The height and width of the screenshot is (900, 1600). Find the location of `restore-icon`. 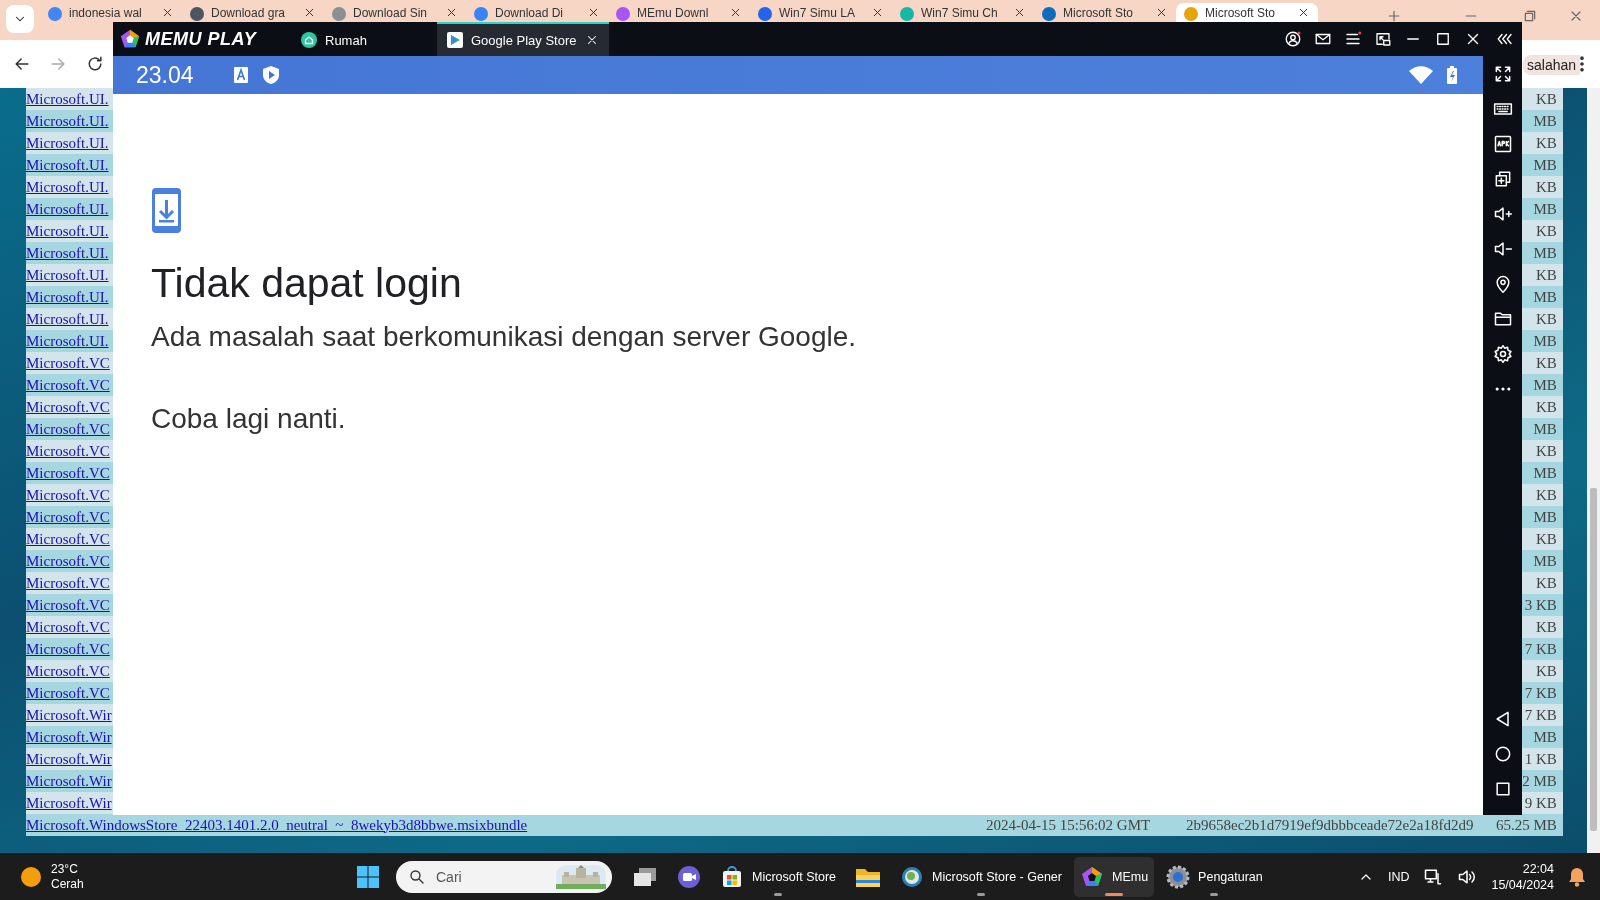

restore-icon is located at coordinates (1530, 16).